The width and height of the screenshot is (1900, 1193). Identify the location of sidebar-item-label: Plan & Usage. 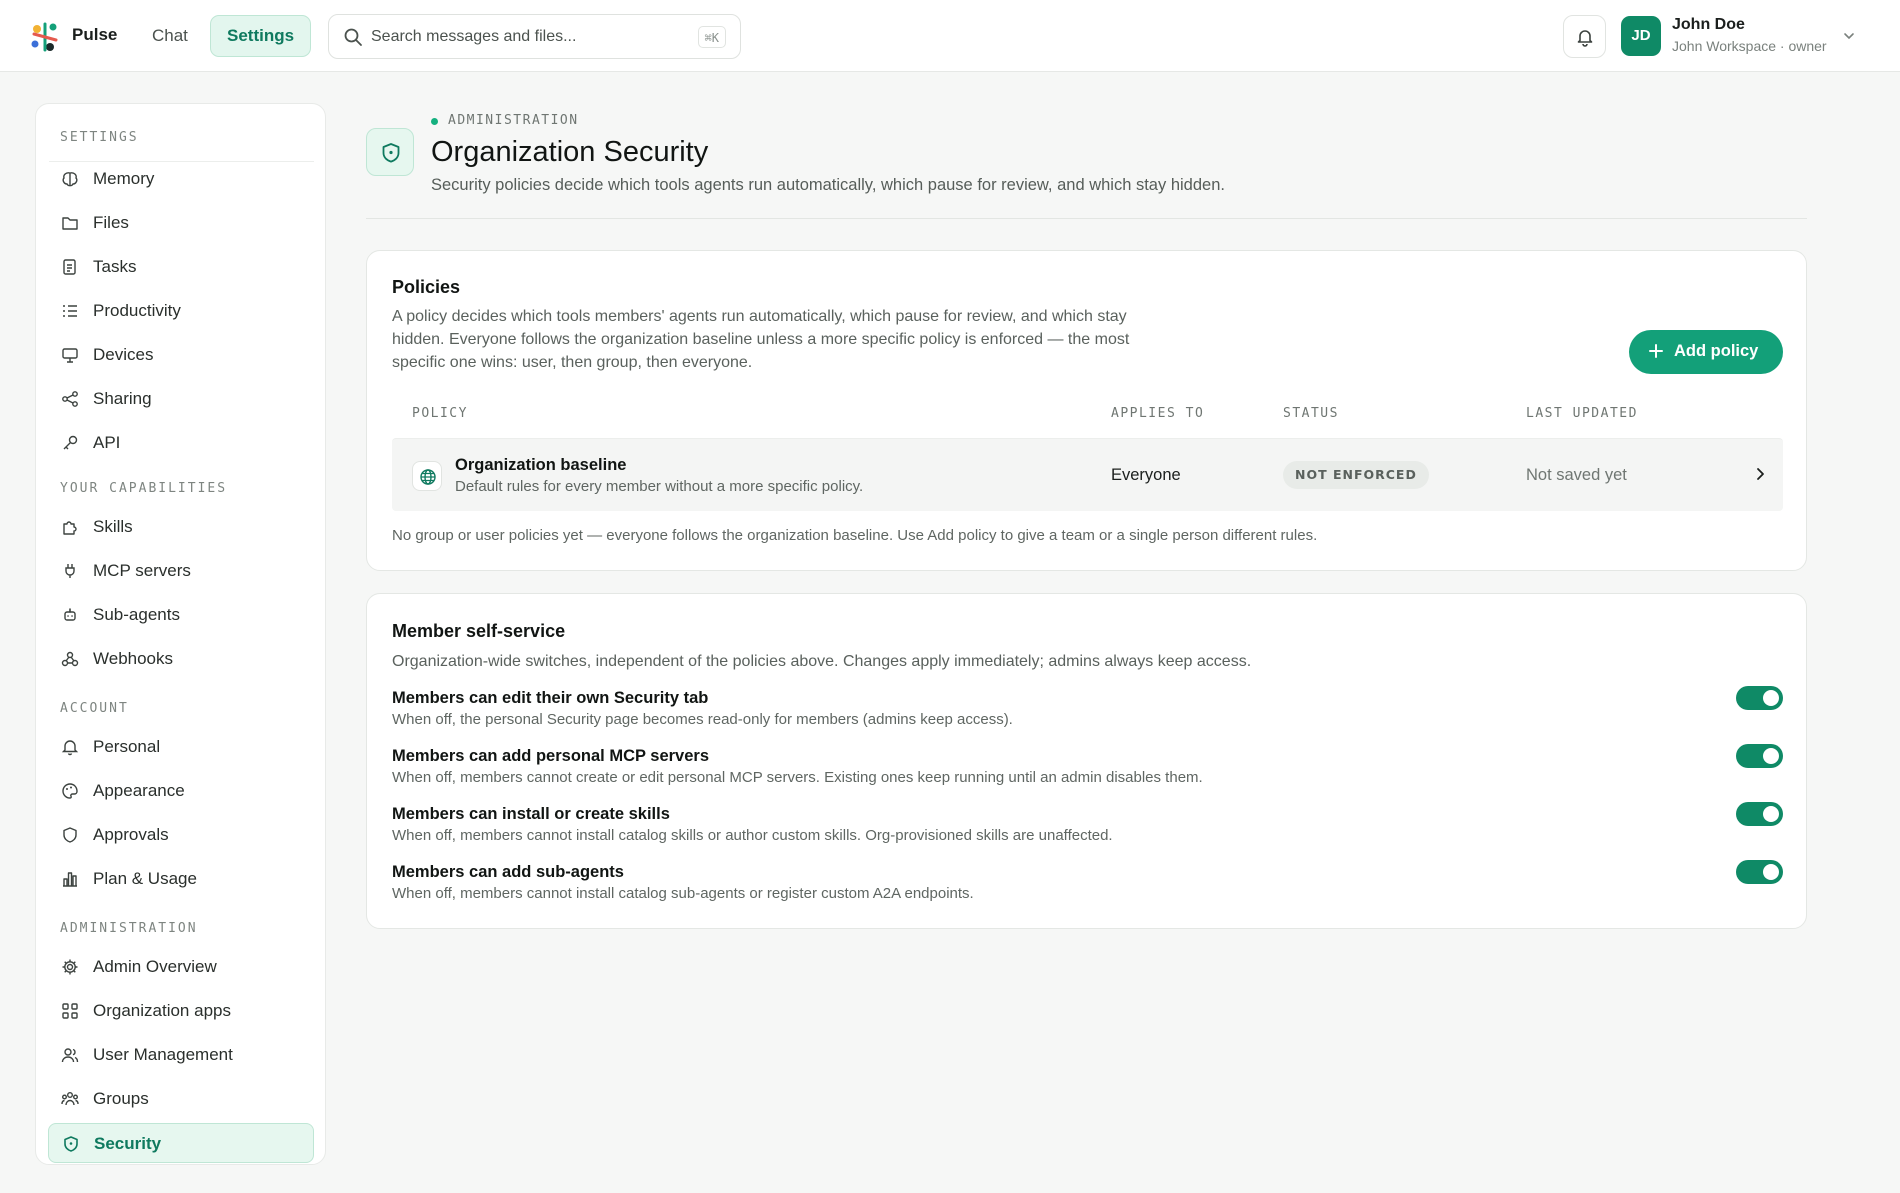
(145, 878).